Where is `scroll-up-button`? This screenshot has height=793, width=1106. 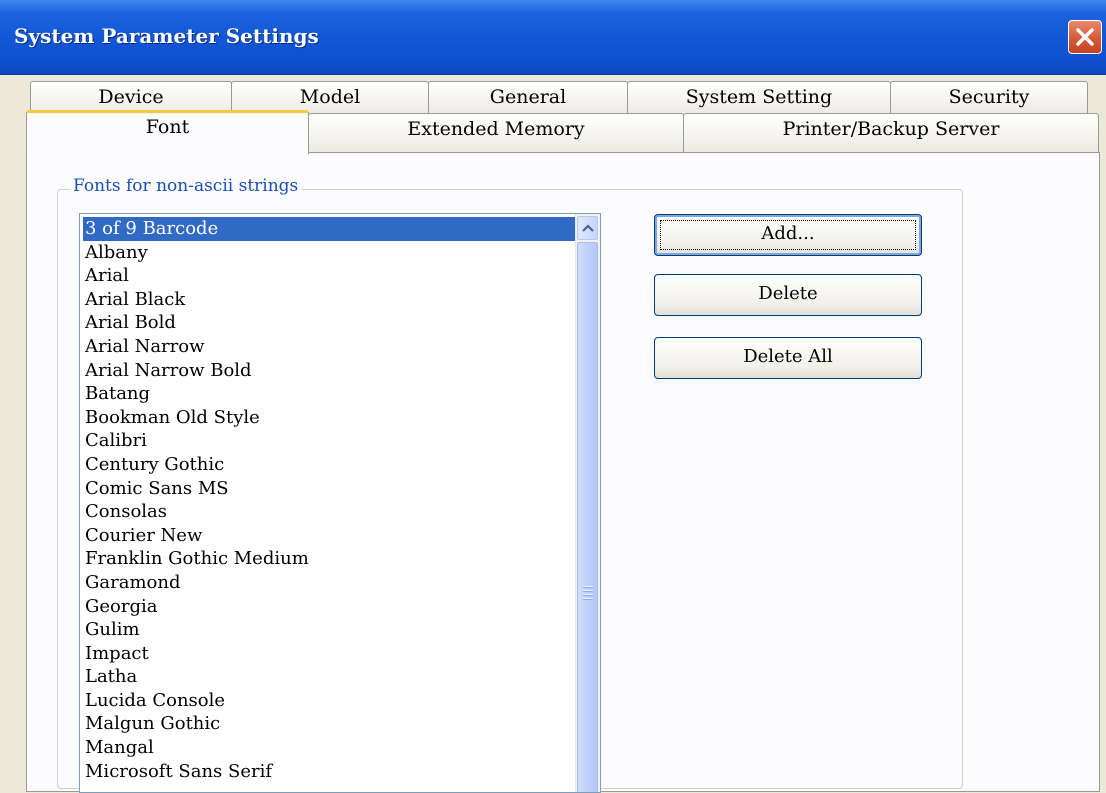
scroll-up-button is located at coordinates (587, 228).